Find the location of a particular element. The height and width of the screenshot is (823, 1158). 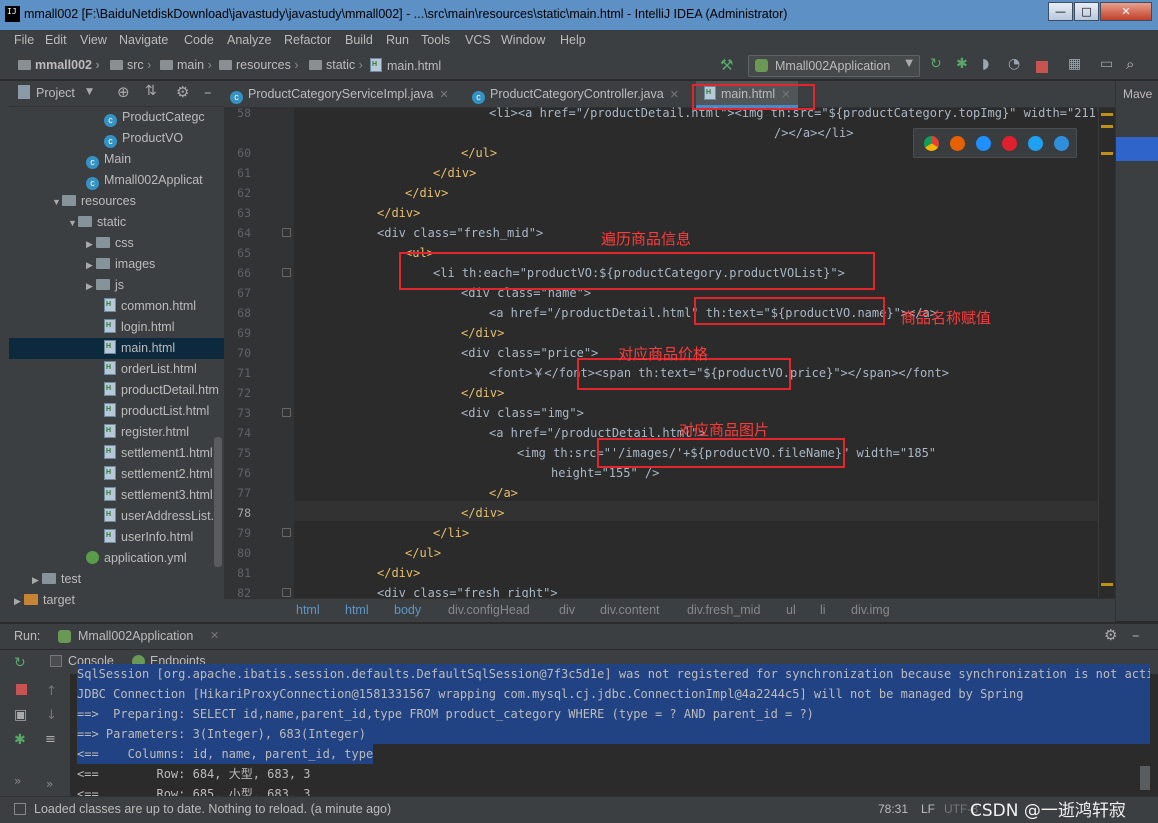

tree-item-settlement1-html: settlement1.html is located at coordinates (158, 453).